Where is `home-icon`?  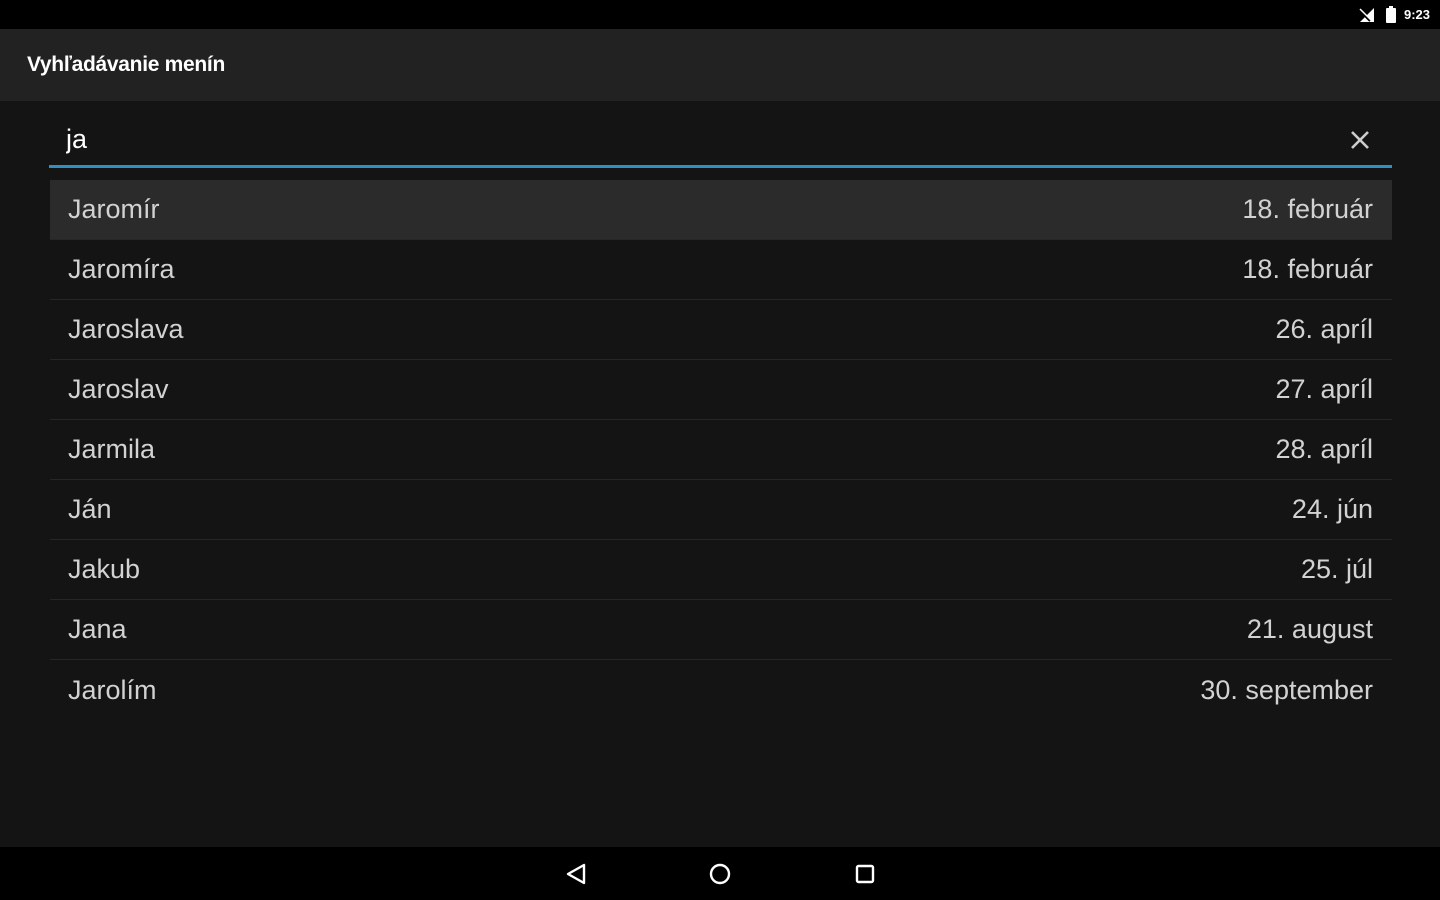
home-icon is located at coordinates (720, 874).